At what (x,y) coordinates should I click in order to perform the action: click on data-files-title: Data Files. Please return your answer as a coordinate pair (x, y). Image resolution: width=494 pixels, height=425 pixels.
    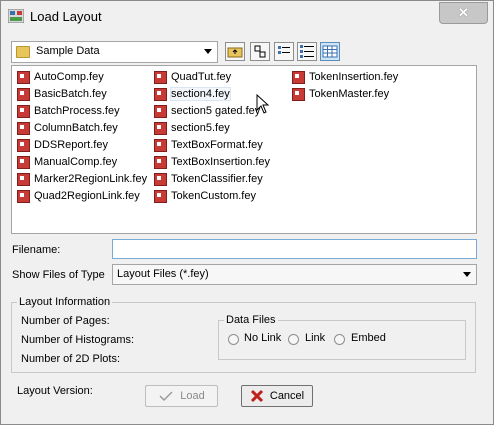
    Looking at the image, I should click on (251, 320).